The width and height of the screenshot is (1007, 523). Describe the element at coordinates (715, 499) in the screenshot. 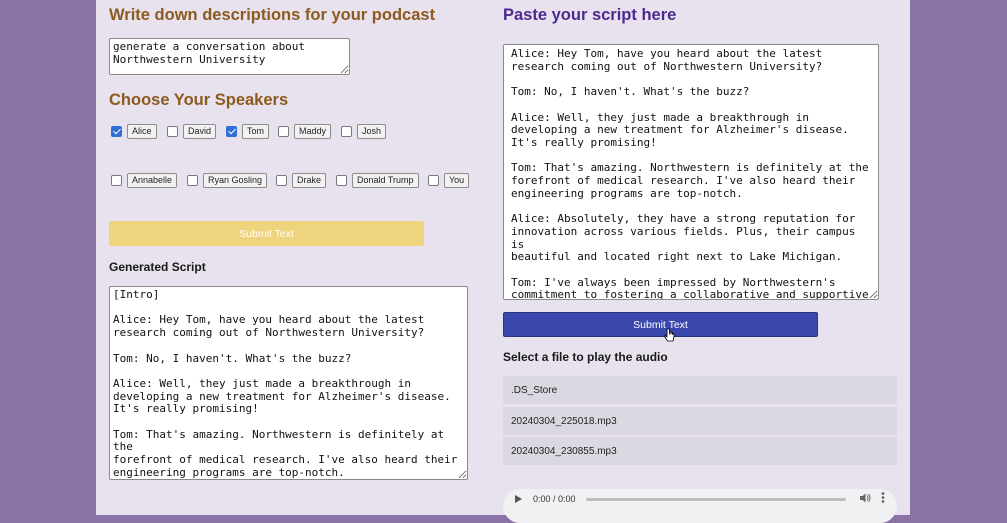

I see `audio-progress-bar` at that location.